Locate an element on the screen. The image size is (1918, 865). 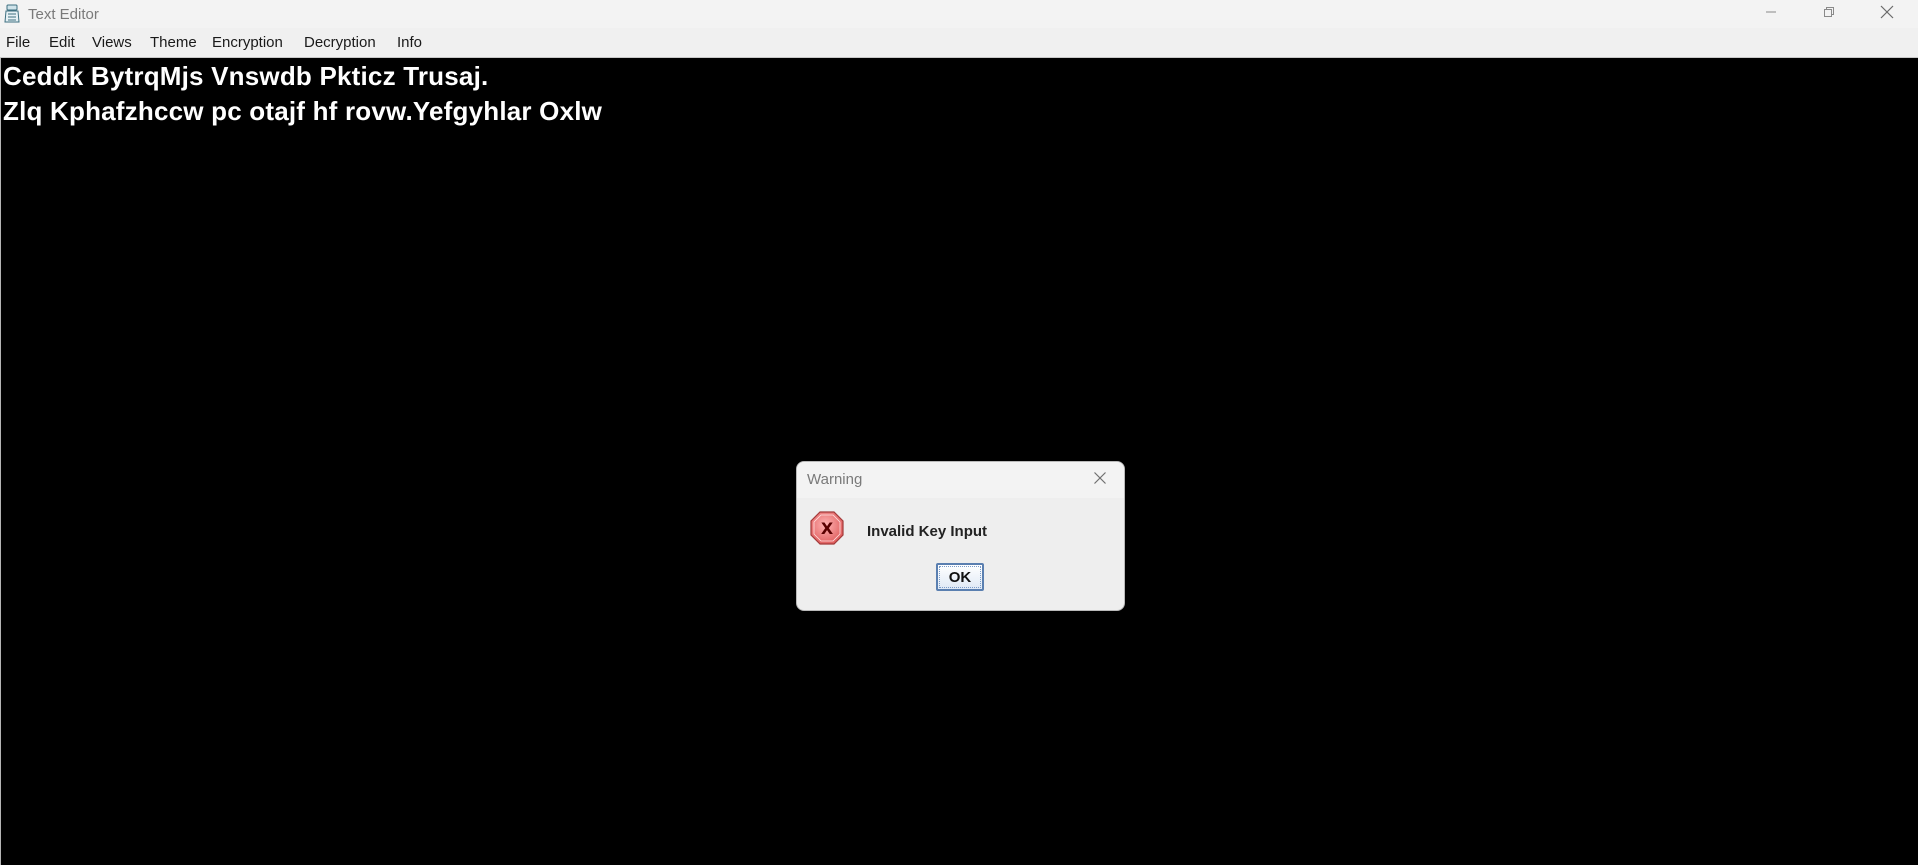
close-window-button is located at coordinates (1887, 14).